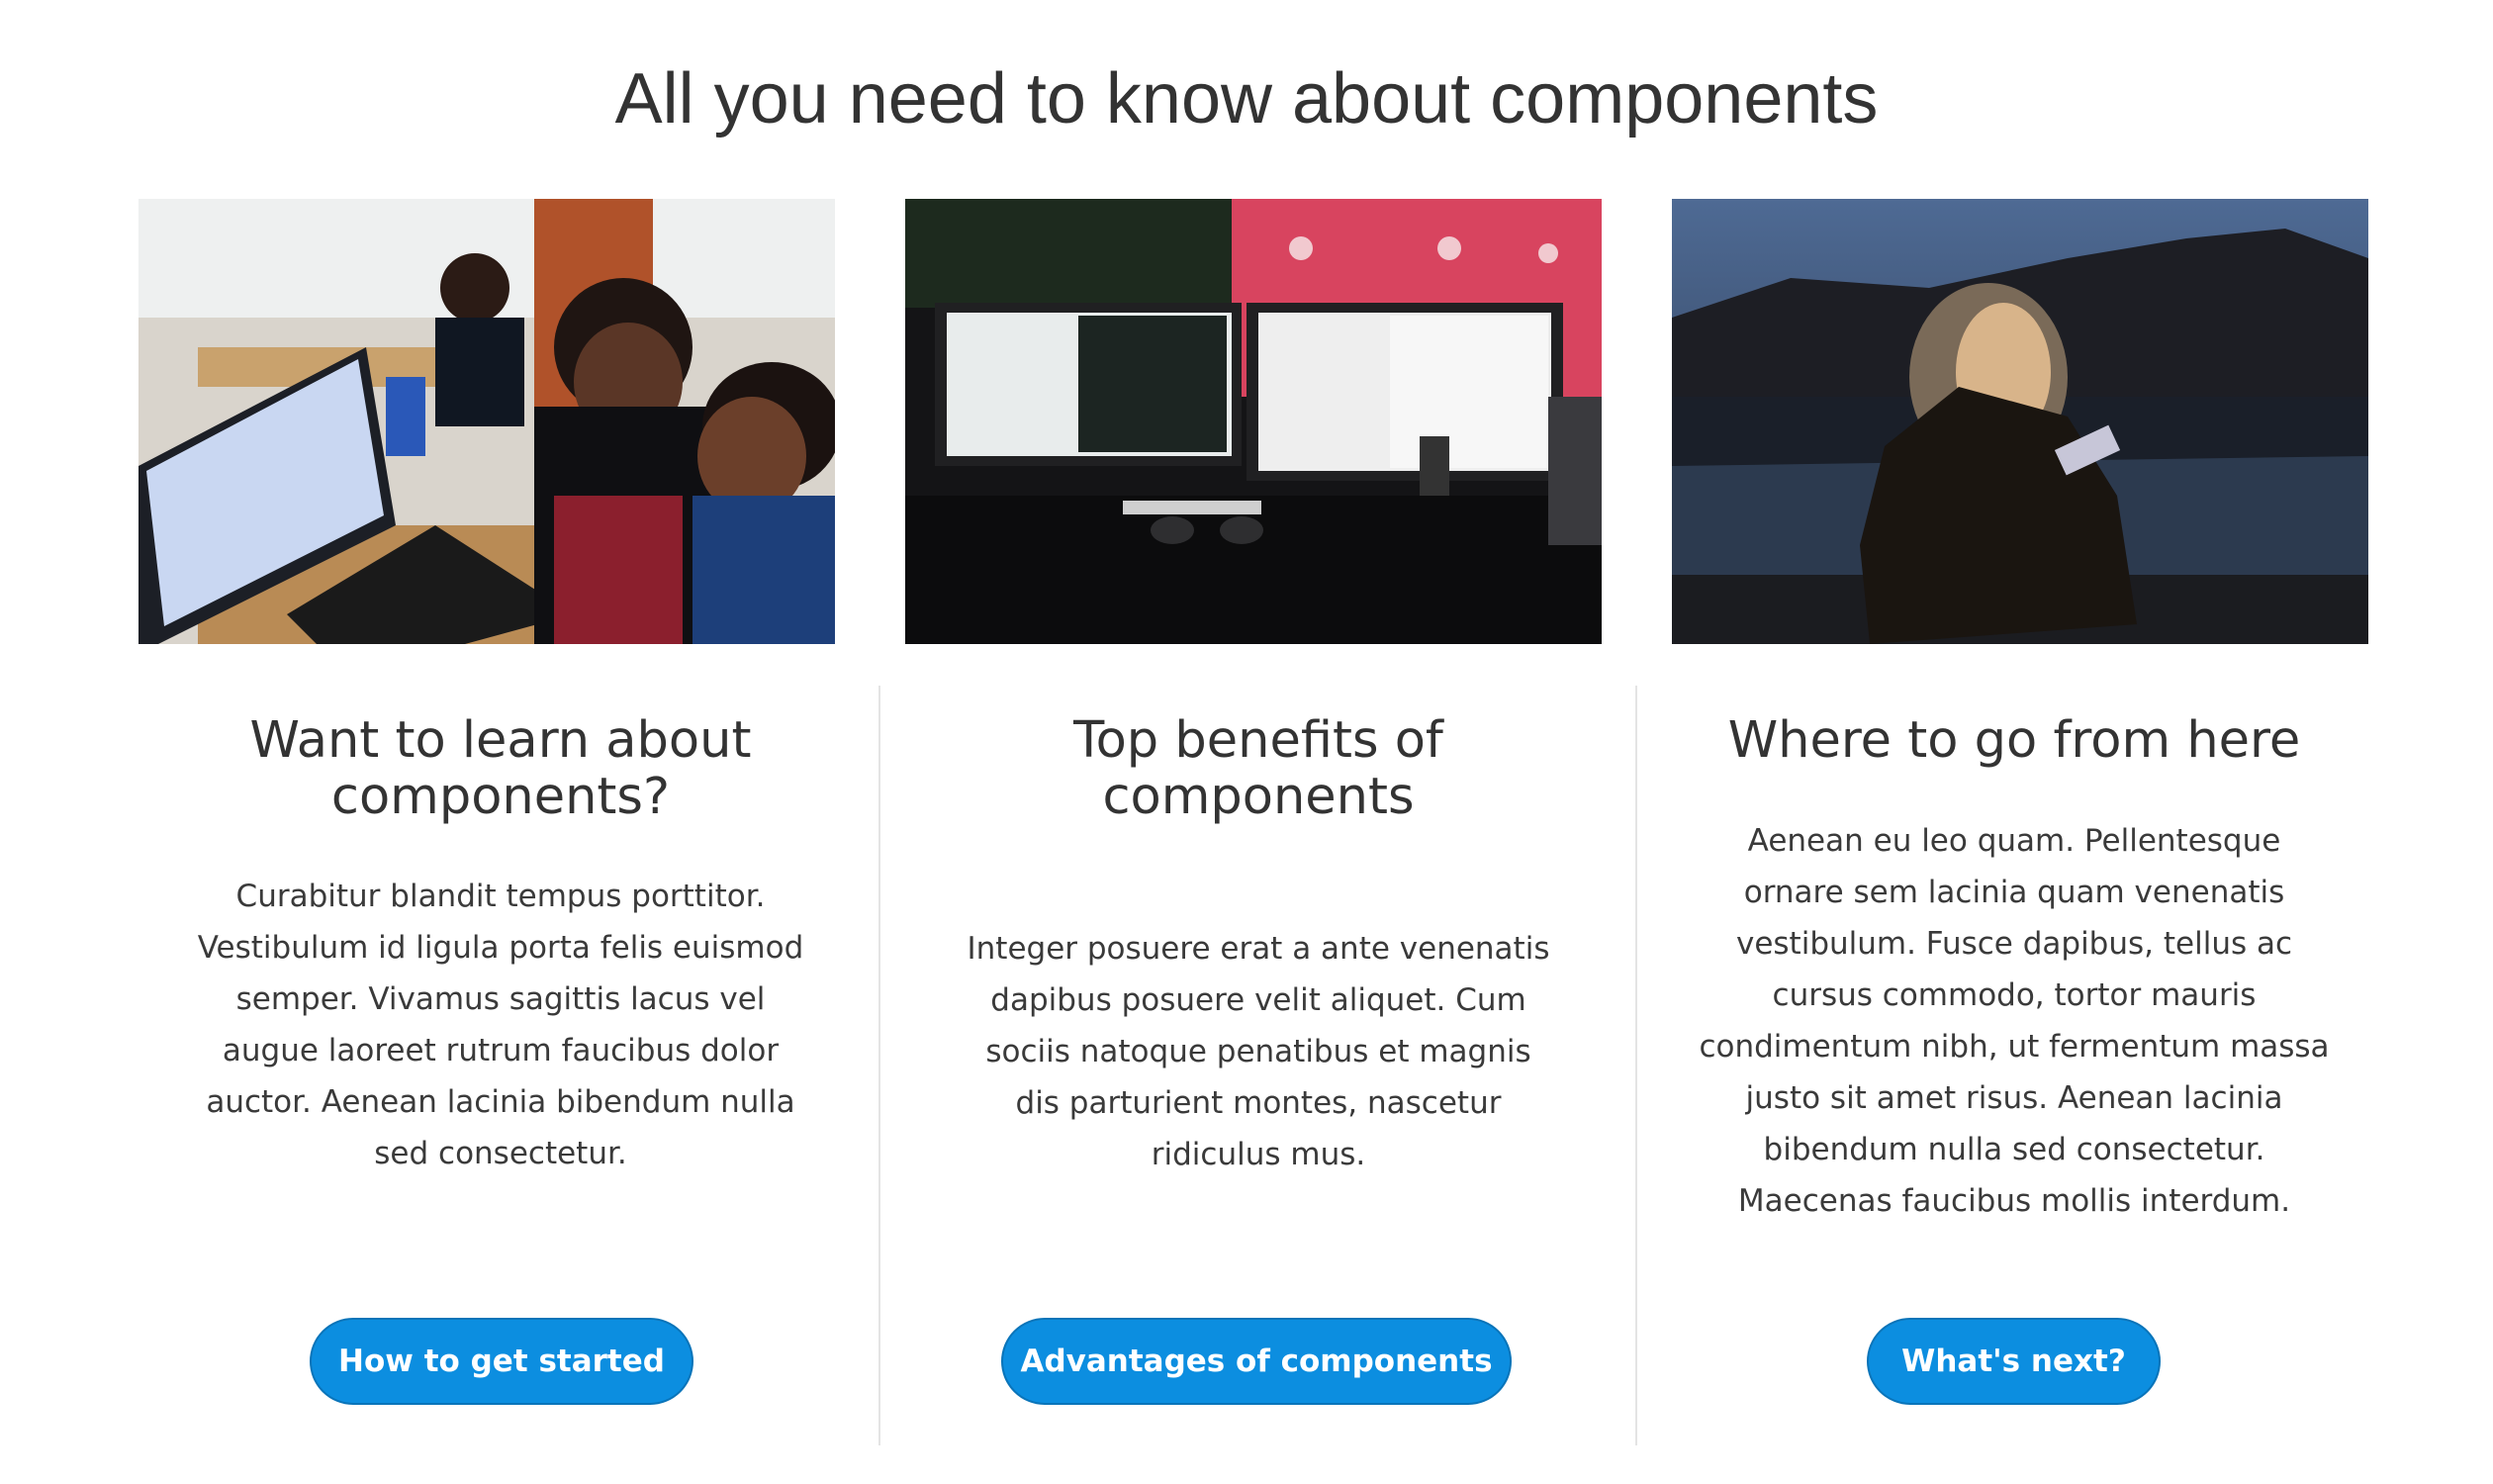 This screenshot has height=1484, width=2493. I want to click on whats-next-button: What's next?, so click(2014, 1361).